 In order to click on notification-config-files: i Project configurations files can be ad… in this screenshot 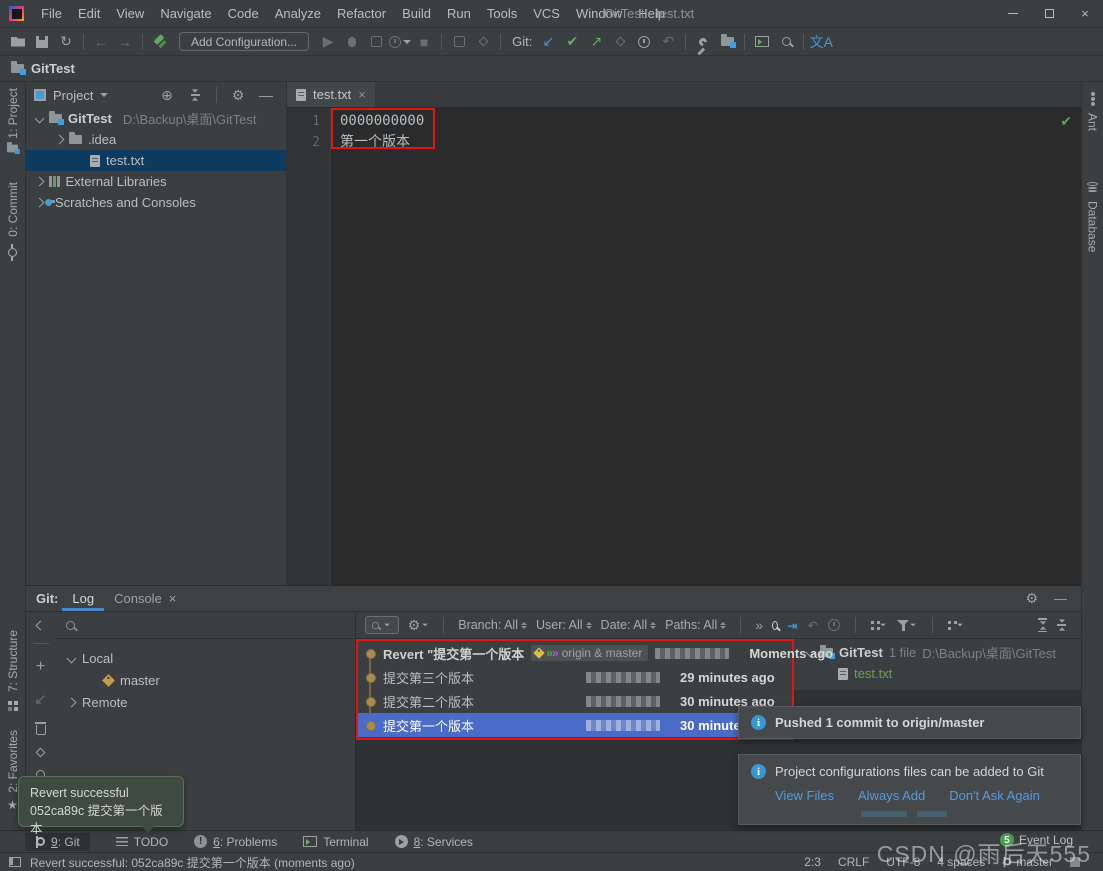, I will do `click(909, 789)`.